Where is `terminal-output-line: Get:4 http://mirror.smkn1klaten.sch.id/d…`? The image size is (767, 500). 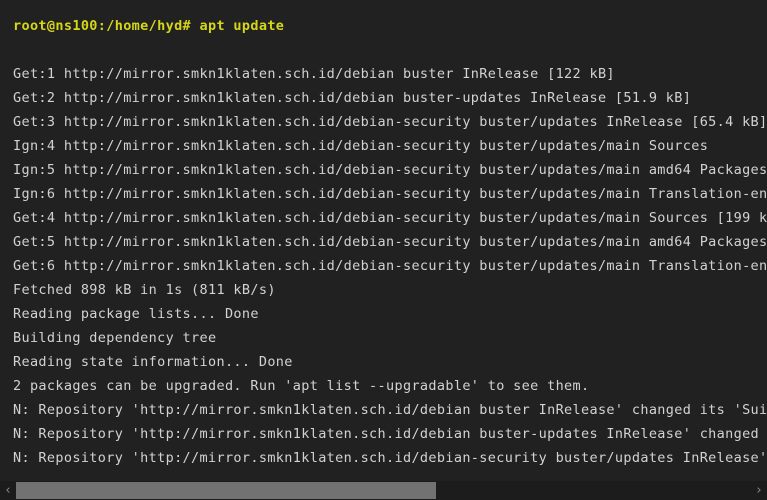 terminal-output-line: Get:4 http://mirror.smkn1klaten.sch.id/d… is located at coordinates (390, 218).